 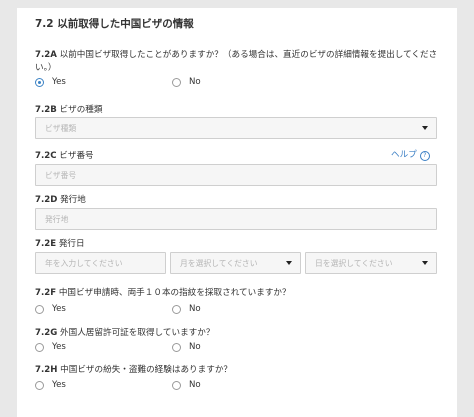 I want to click on issue-year-placeholder: 年を入力してください, so click(x=84, y=263).